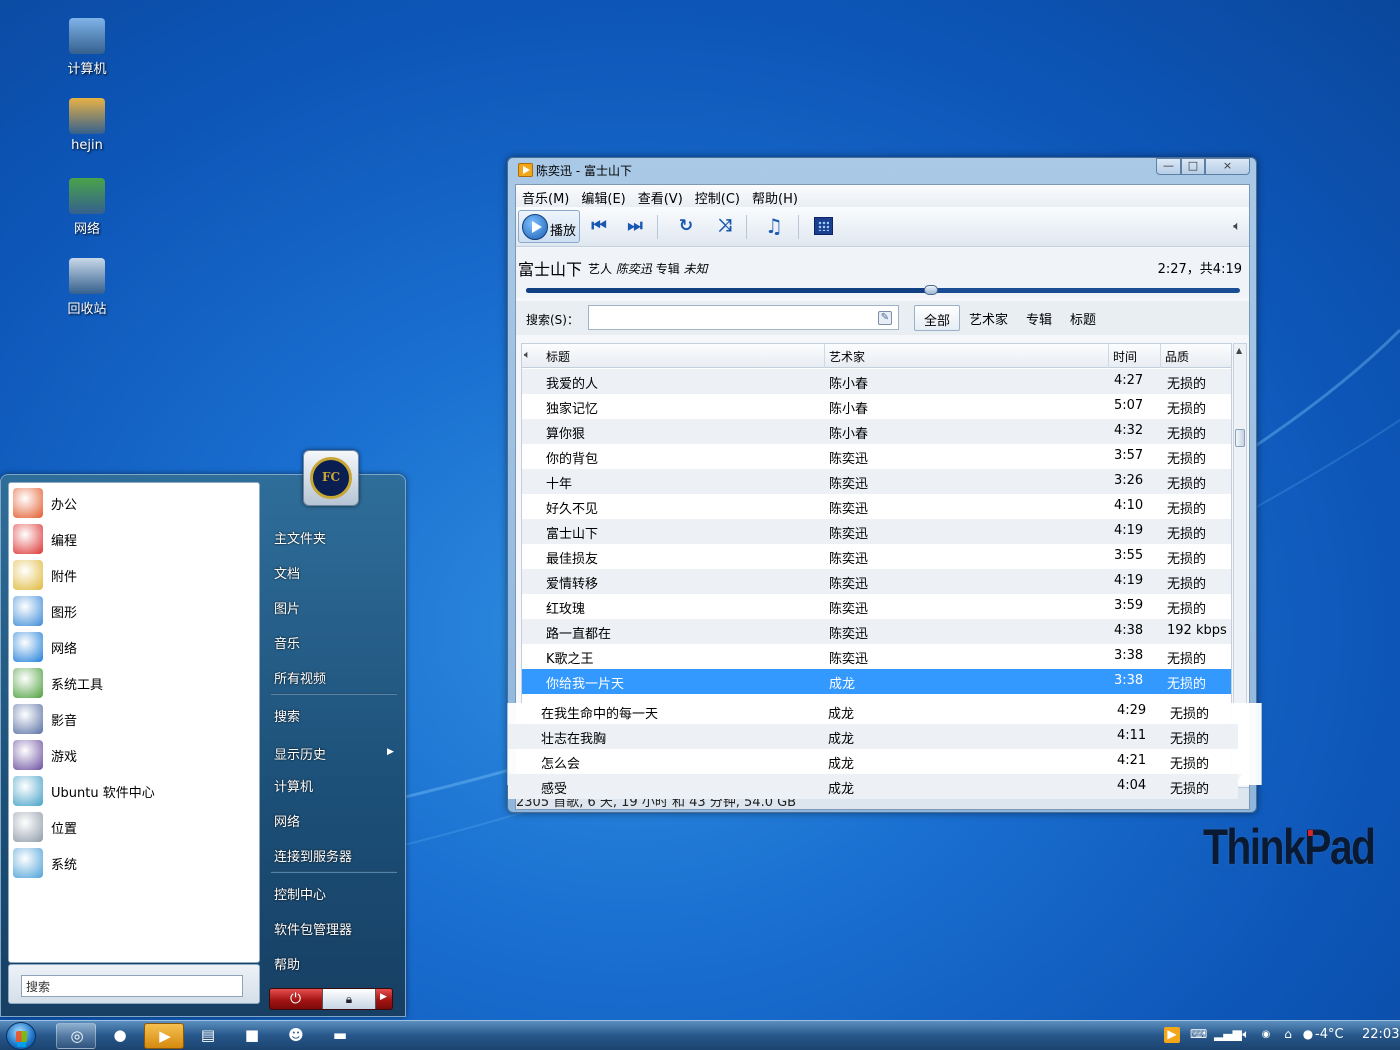 The image size is (1400, 1050). Describe the element at coordinates (876, 531) in the screenshot. I see `table-row: 富士山下 陈奕迅 4:19 无损的` at that location.